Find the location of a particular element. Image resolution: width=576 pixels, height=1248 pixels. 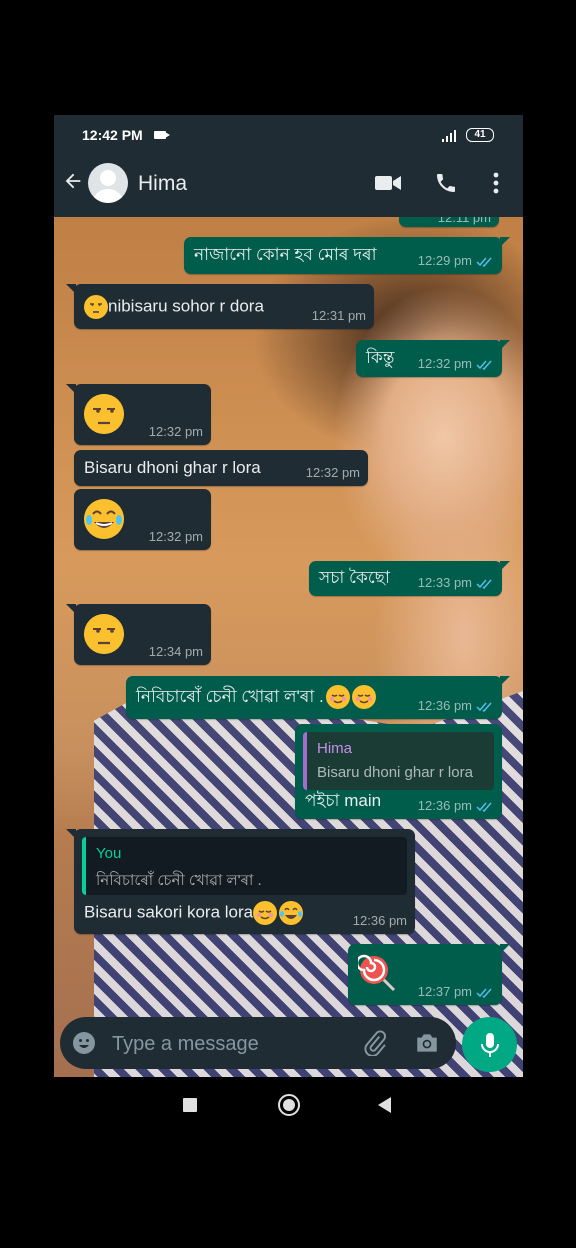

message-text: নিবিচাৰোঁ চেনী খোৱা ল'ৰা . is located at coordinates (230, 696).